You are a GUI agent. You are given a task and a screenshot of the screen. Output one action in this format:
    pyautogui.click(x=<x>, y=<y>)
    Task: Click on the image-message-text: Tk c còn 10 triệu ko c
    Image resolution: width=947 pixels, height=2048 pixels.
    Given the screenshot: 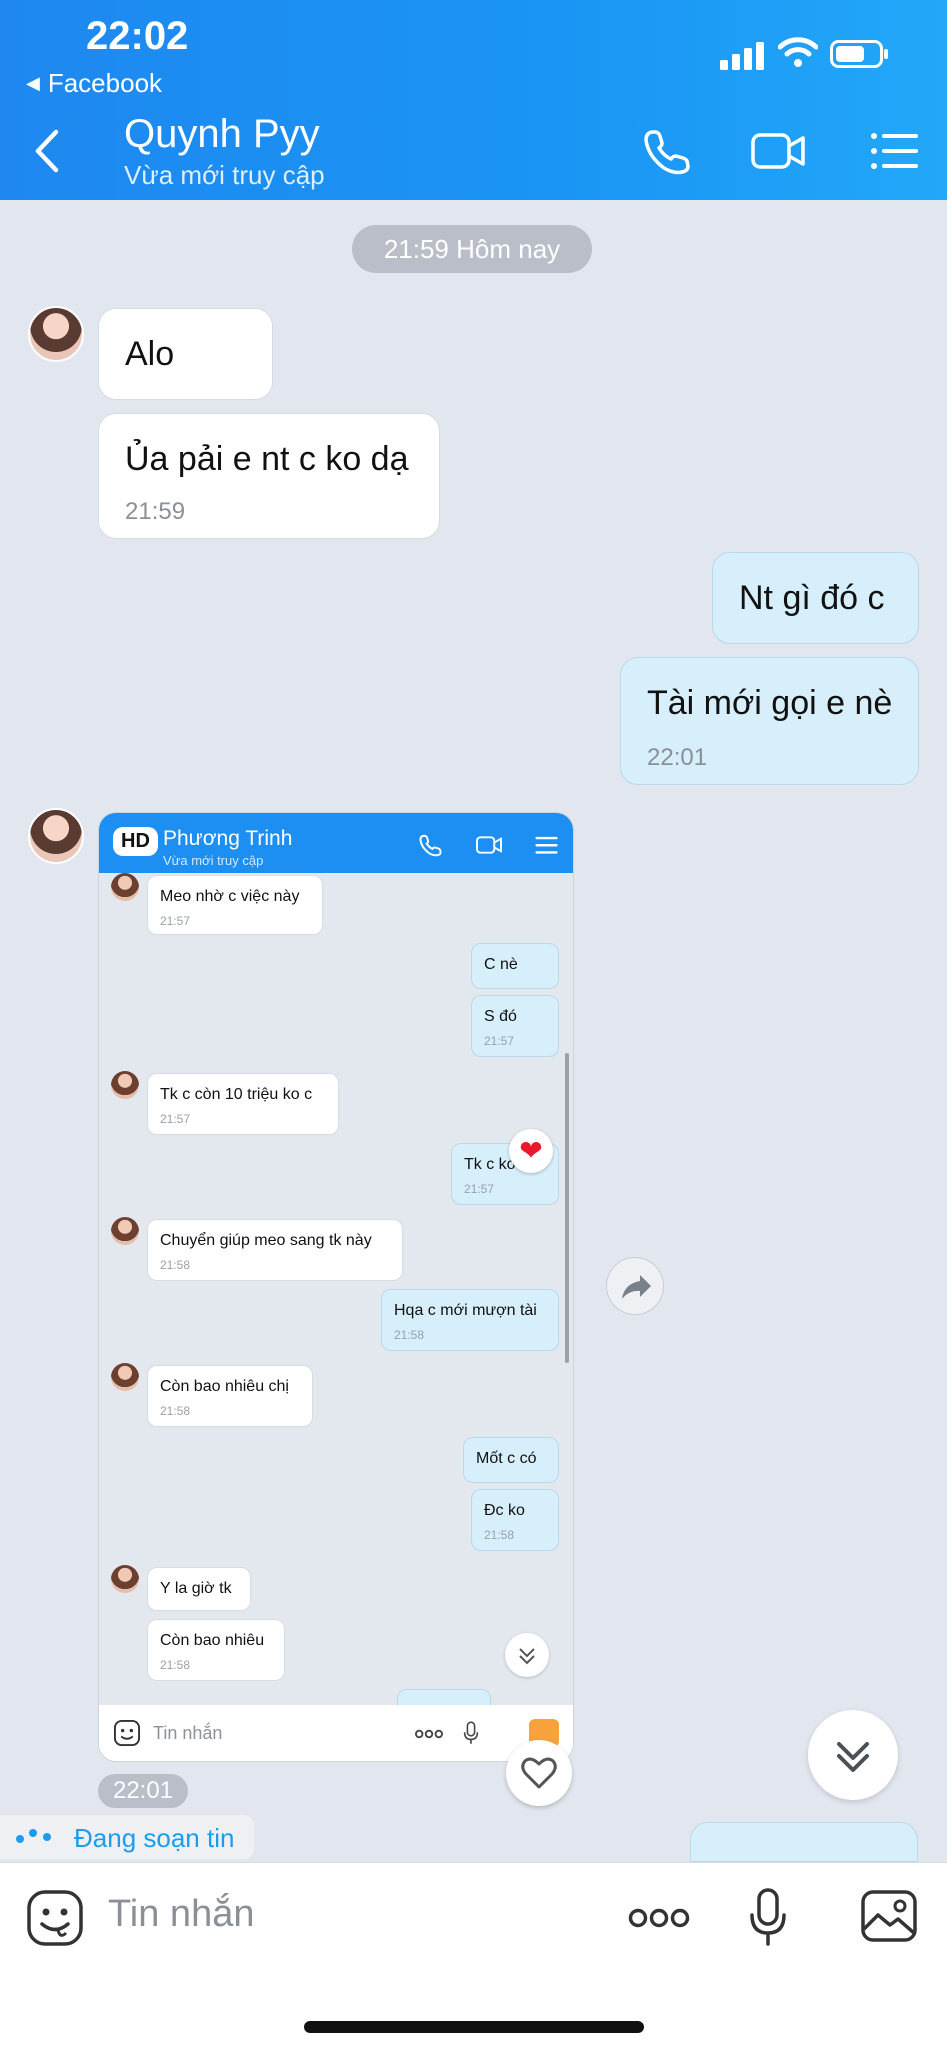 What is the action you would take?
    pyautogui.click(x=236, y=1094)
    